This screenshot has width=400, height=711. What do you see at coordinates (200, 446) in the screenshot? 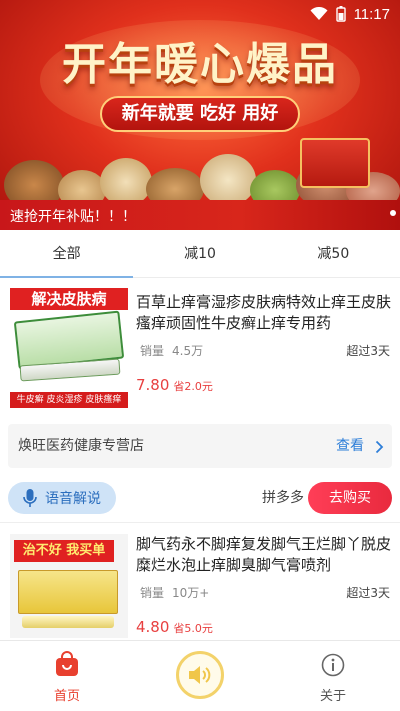
I see `store-bar: 焕旺医药健康专营店 查看` at bounding box center [200, 446].